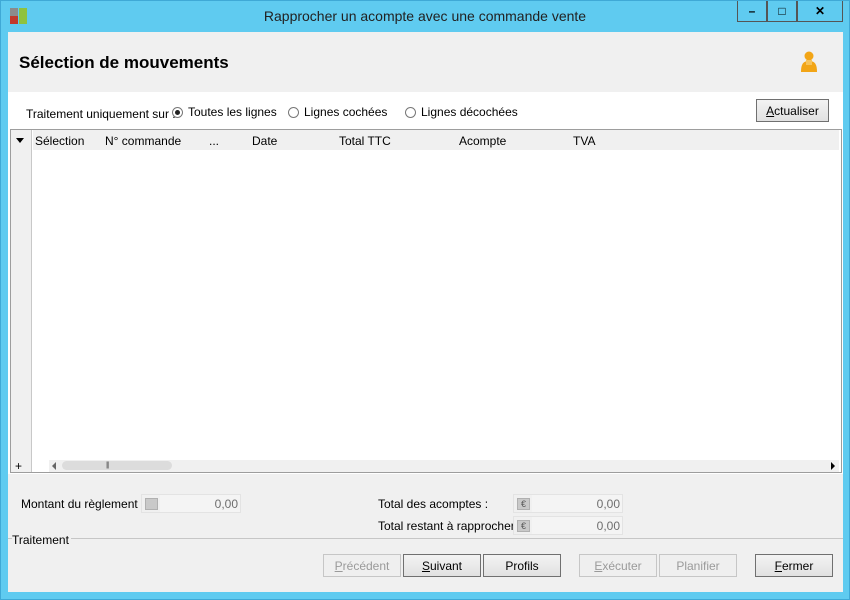  I want to click on column-header-deposit: Acompte, so click(482, 141).